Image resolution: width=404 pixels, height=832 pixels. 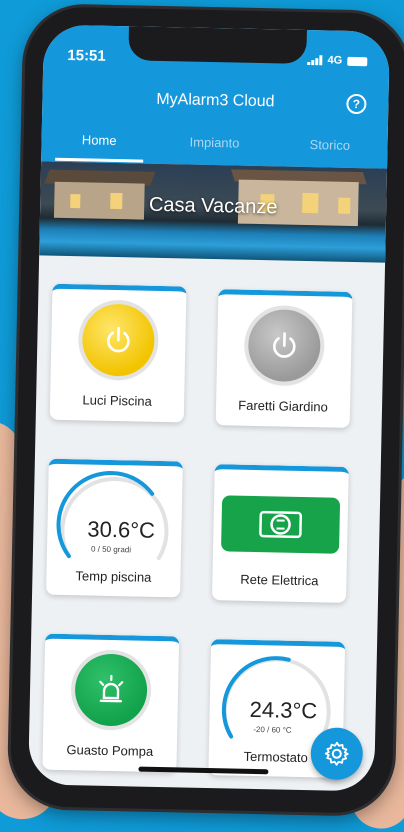 I want to click on tile-luci-piscina: Luci Piscina, so click(x=118, y=353).